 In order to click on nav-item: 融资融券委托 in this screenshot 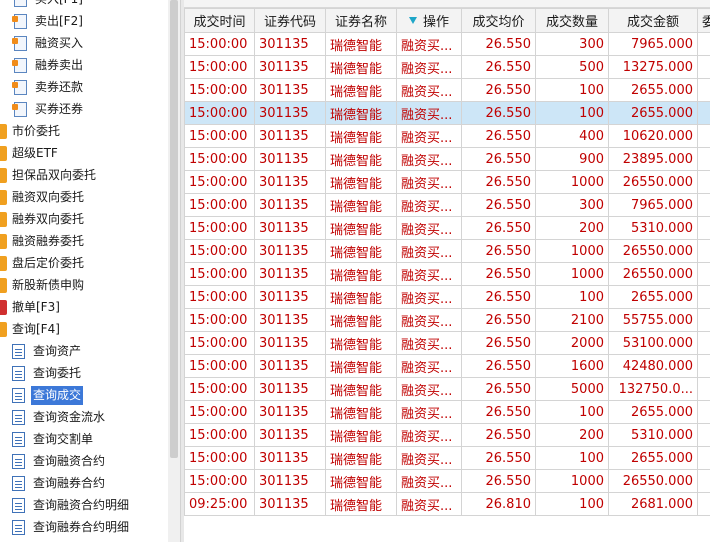, I will do `click(43, 241)`.